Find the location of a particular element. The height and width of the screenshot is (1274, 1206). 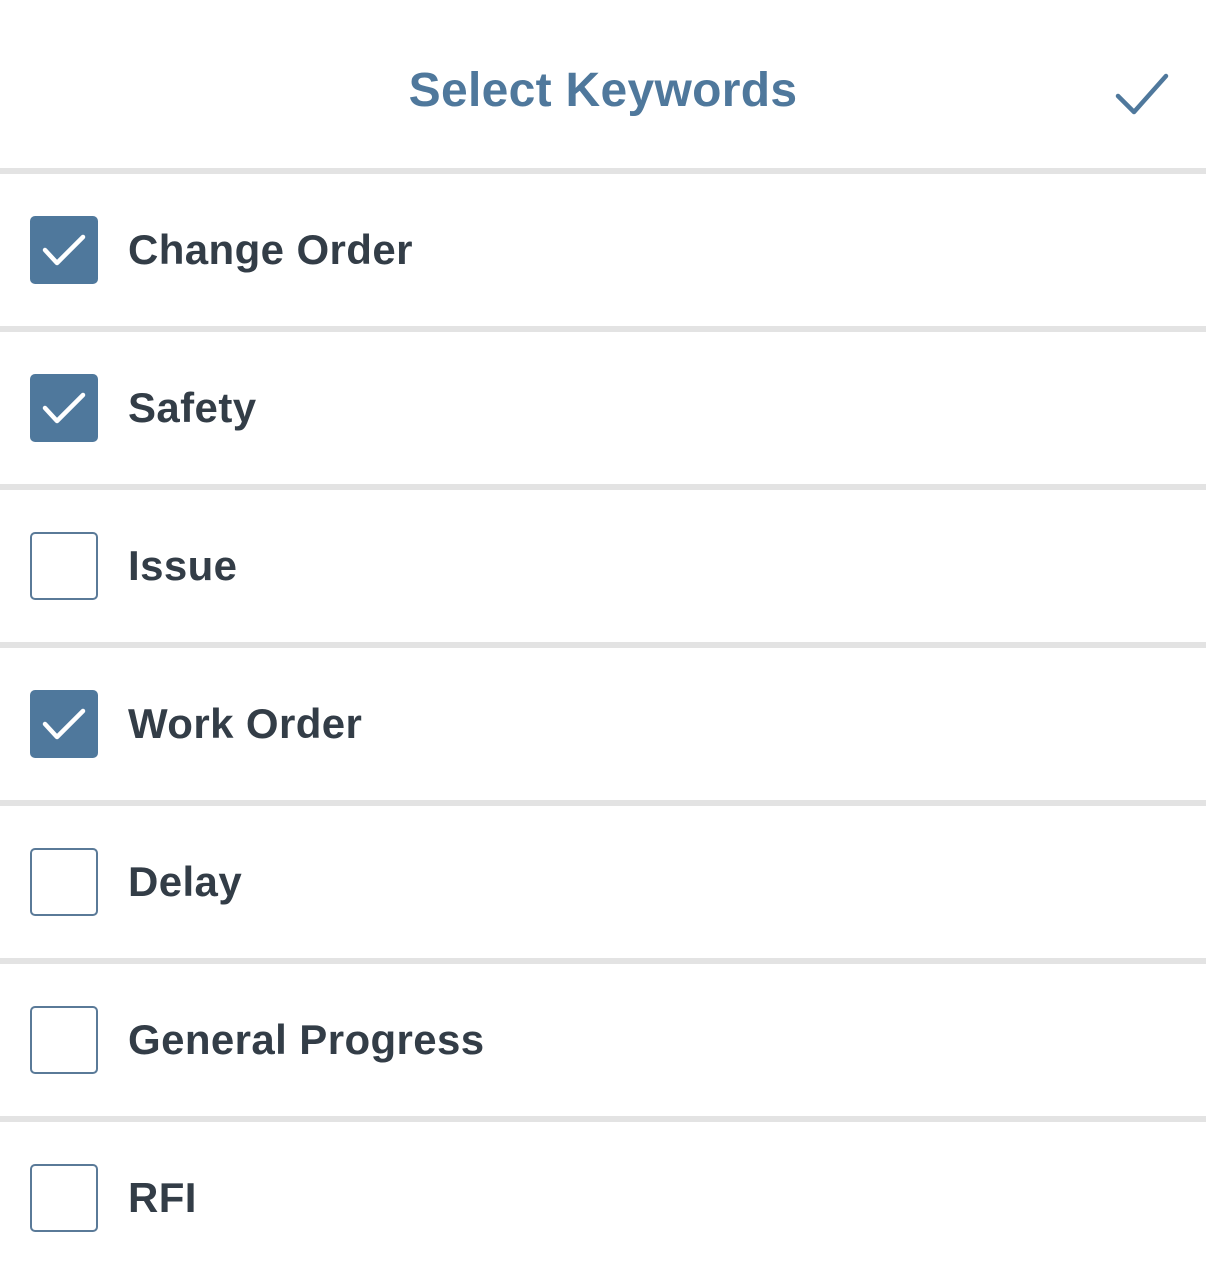

done-button is located at coordinates (1142, 94).